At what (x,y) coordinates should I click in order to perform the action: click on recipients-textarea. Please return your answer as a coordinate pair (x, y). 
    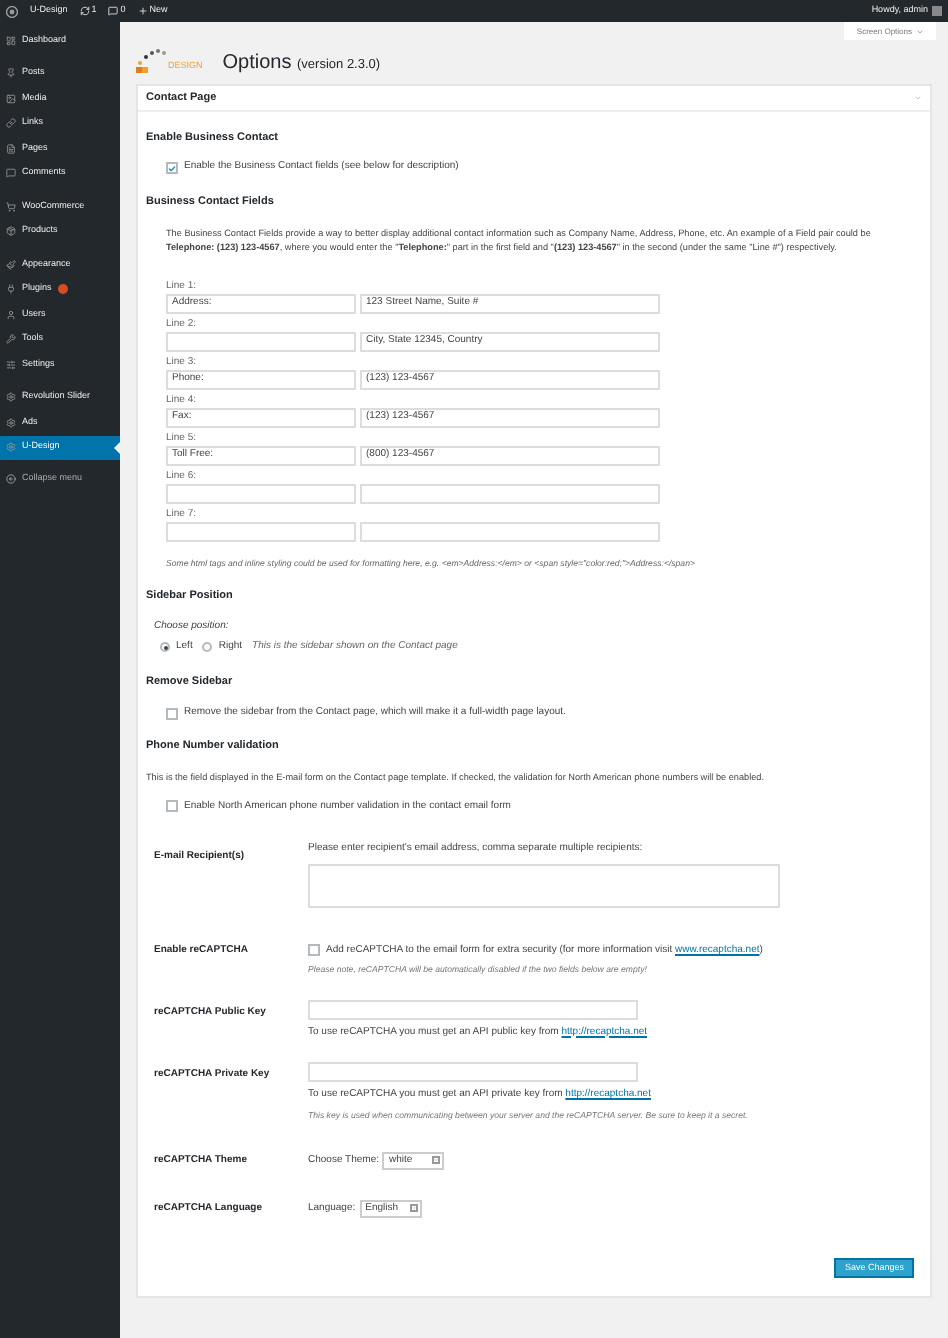
    Looking at the image, I should click on (544, 885).